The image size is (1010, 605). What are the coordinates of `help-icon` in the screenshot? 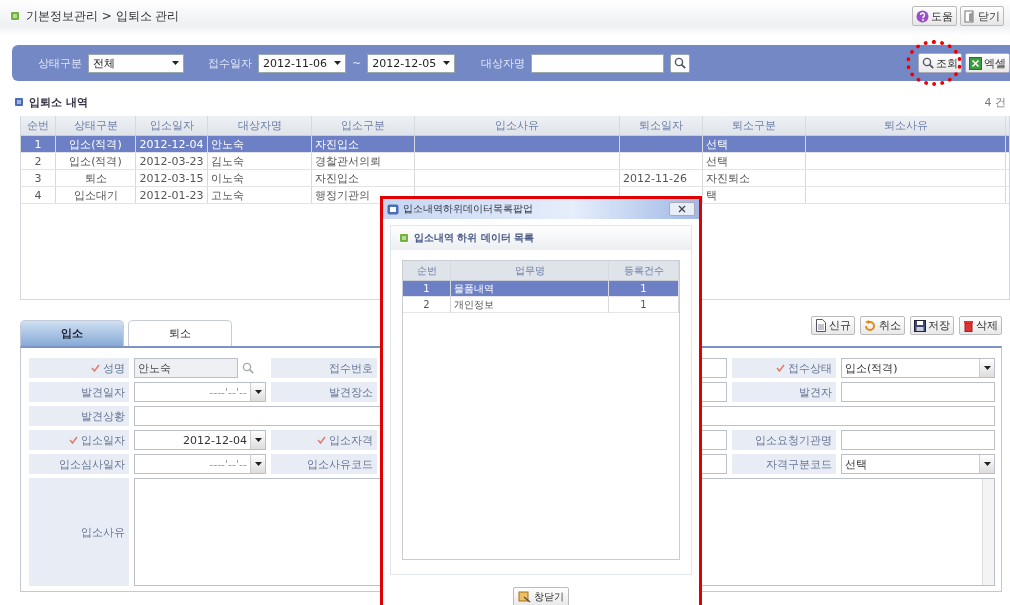 It's located at (922, 16).